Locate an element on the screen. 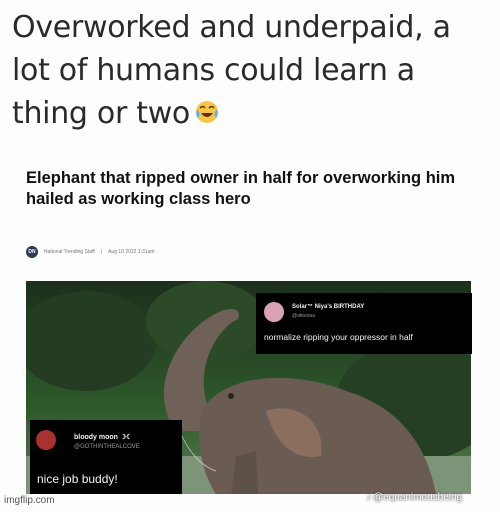  tiktok-handle: @equanimousbeing is located at coordinates (418, 497).